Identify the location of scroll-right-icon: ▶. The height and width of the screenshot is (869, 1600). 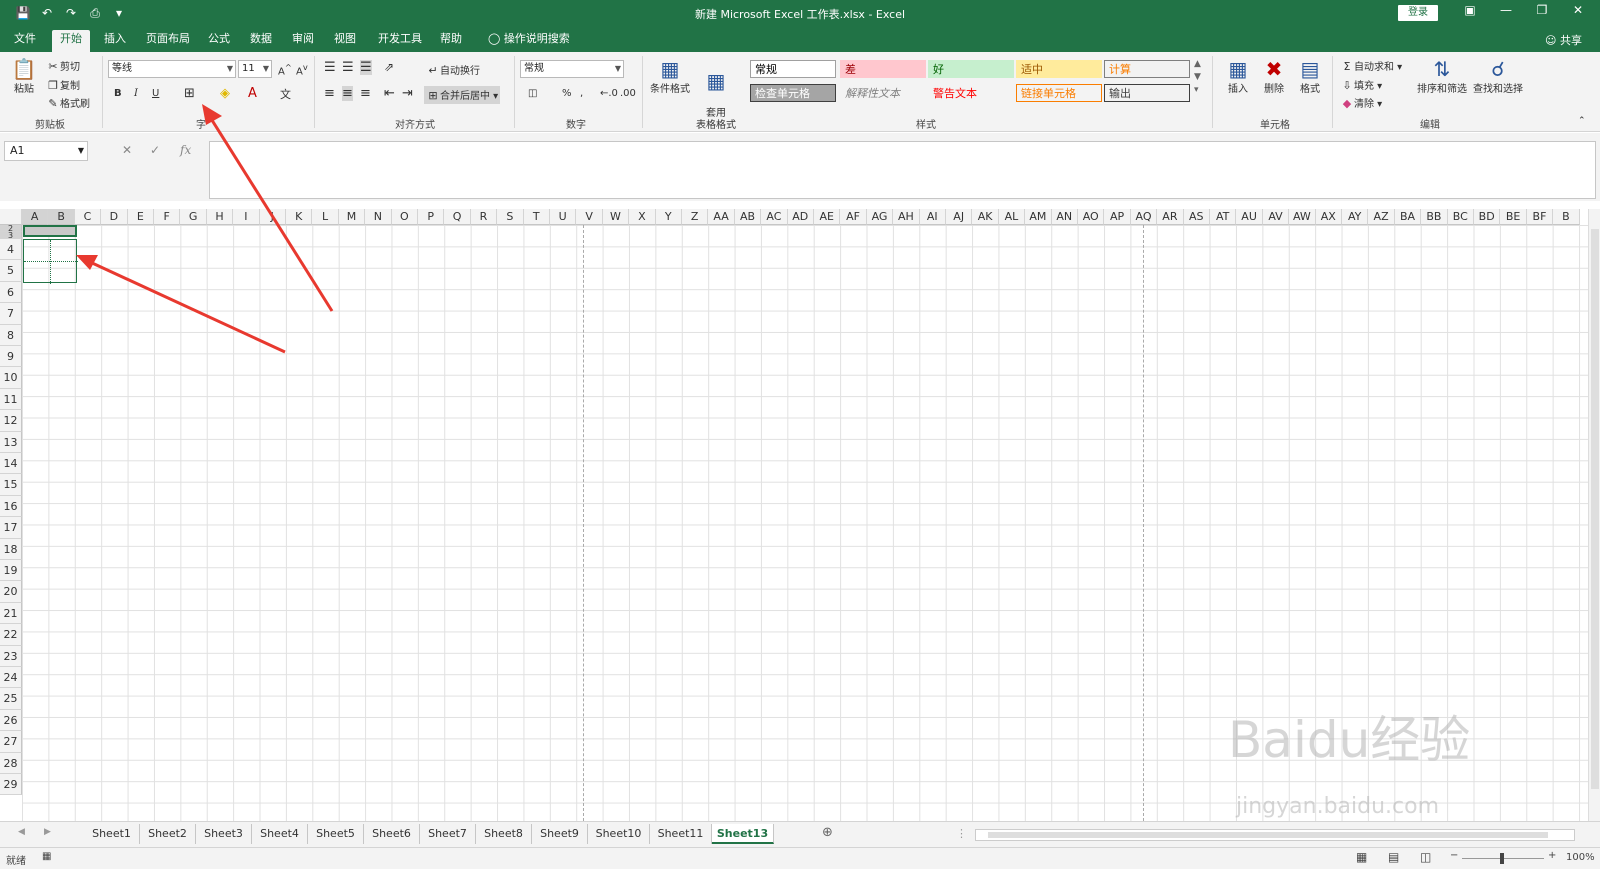
(47, 832).